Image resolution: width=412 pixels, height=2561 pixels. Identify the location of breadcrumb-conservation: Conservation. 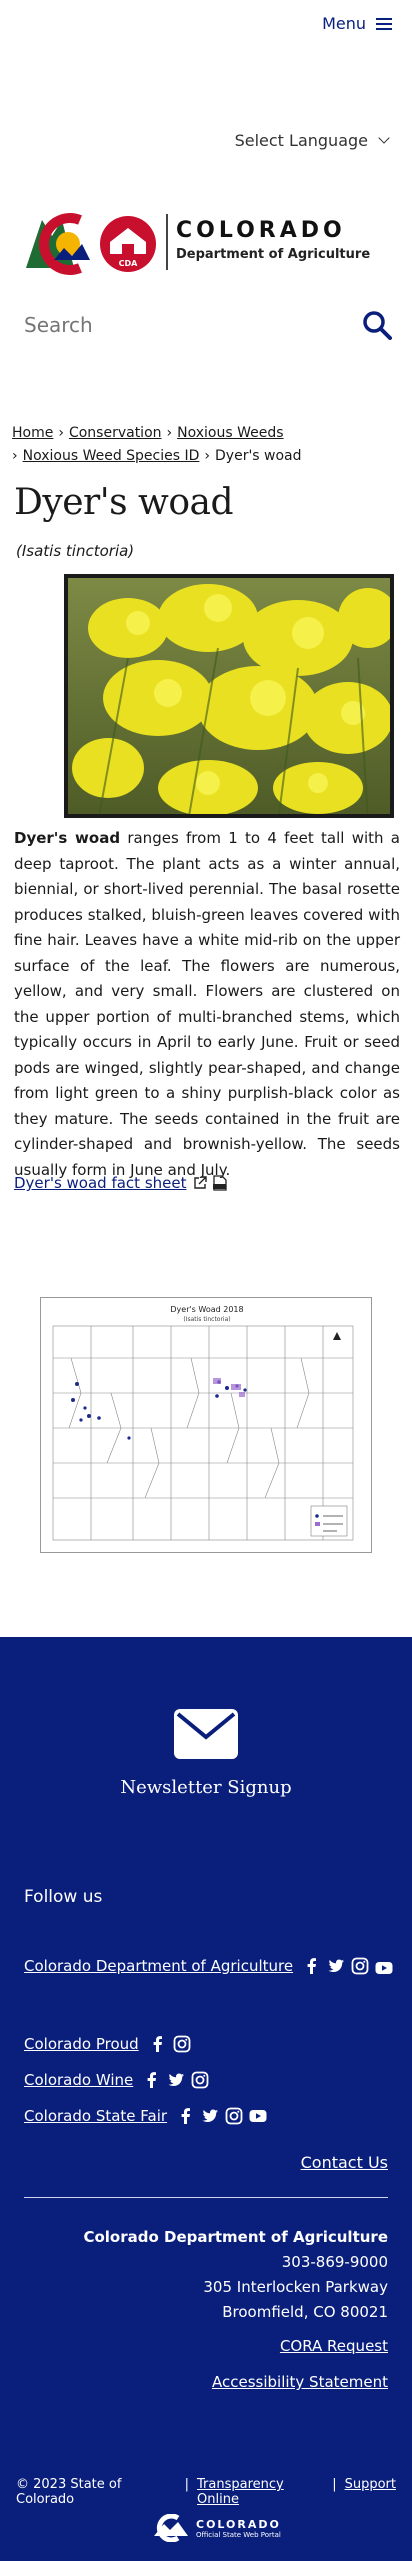
(115, 433).